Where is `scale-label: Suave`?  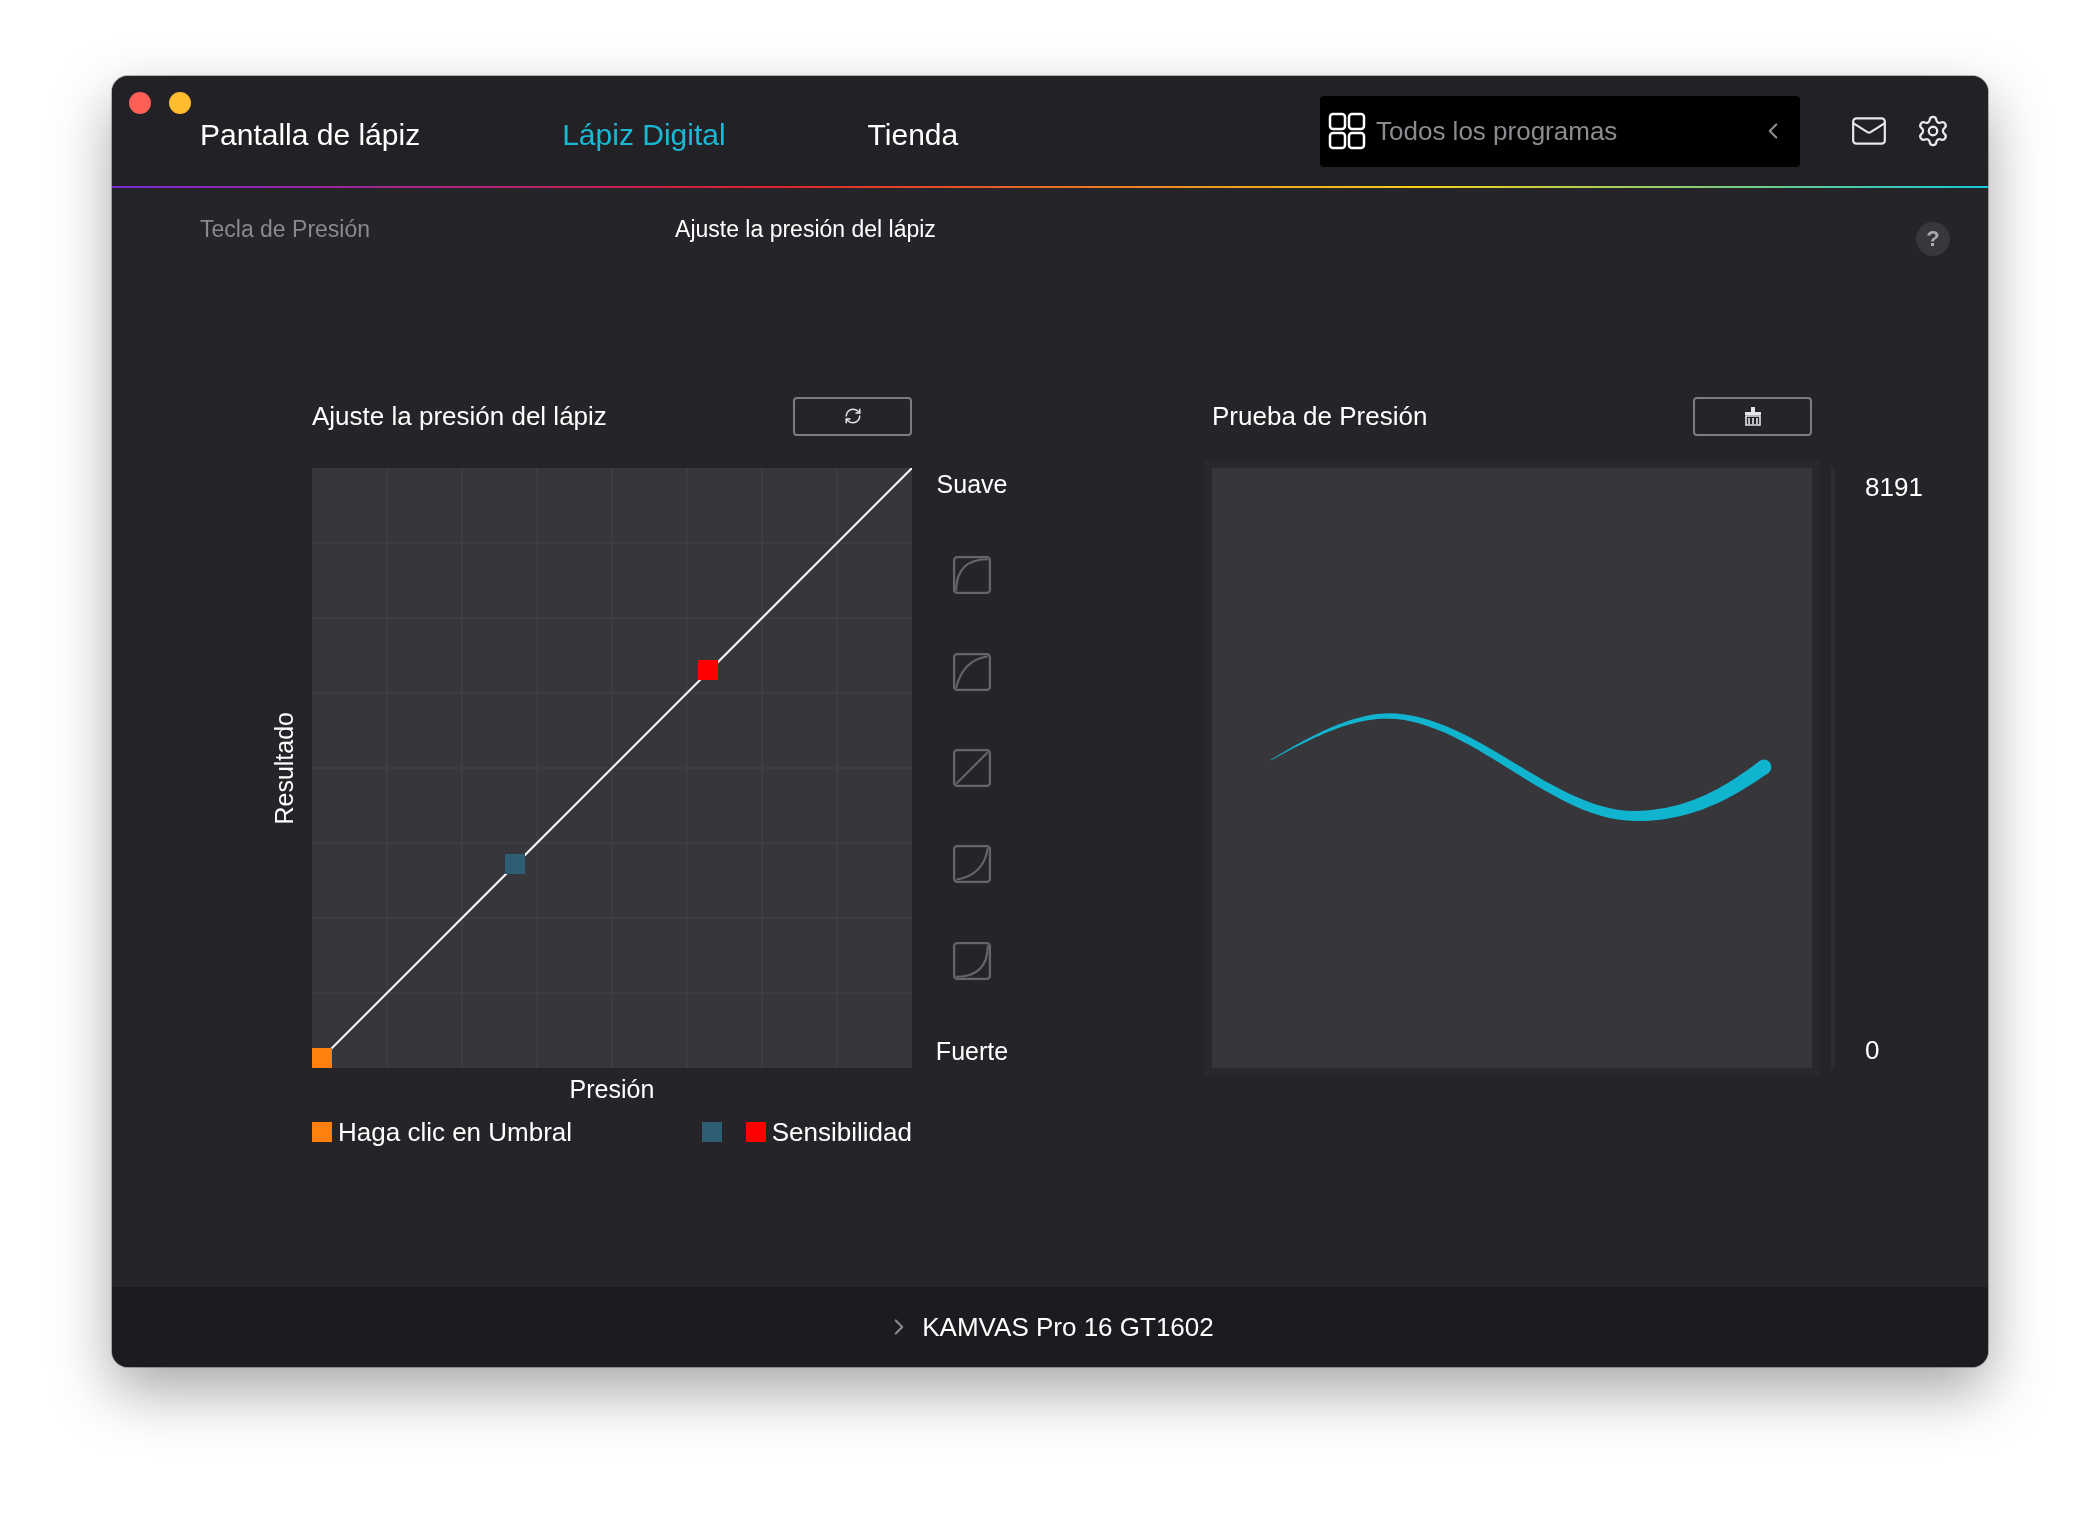
scale-label: Suave is located at coordinates (972, 484).